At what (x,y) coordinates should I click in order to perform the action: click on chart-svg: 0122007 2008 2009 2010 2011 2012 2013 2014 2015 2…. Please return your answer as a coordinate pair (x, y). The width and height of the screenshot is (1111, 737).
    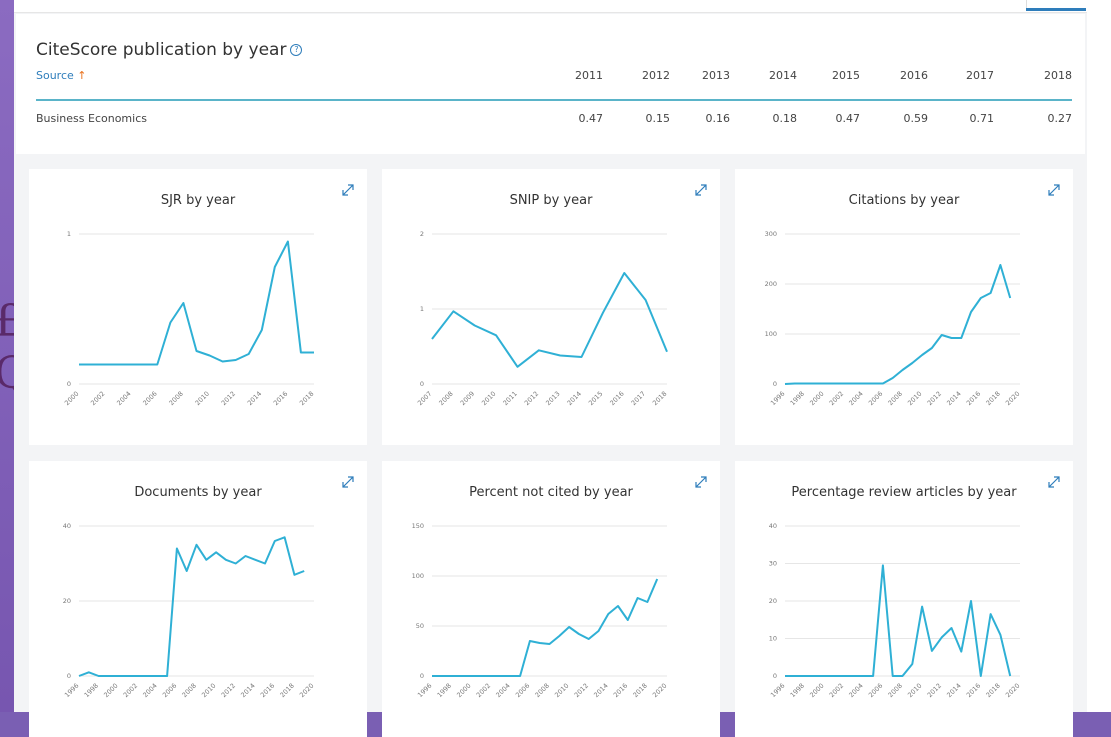
    Looking at the image, I should click on (542, 318).